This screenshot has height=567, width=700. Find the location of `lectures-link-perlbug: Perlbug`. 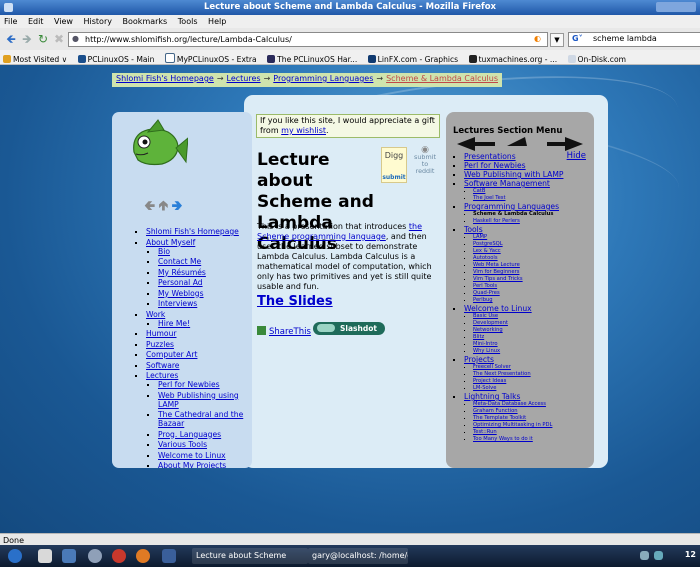

lectures-link-perlbug: Perlbug is located at coordinates (483, 300).